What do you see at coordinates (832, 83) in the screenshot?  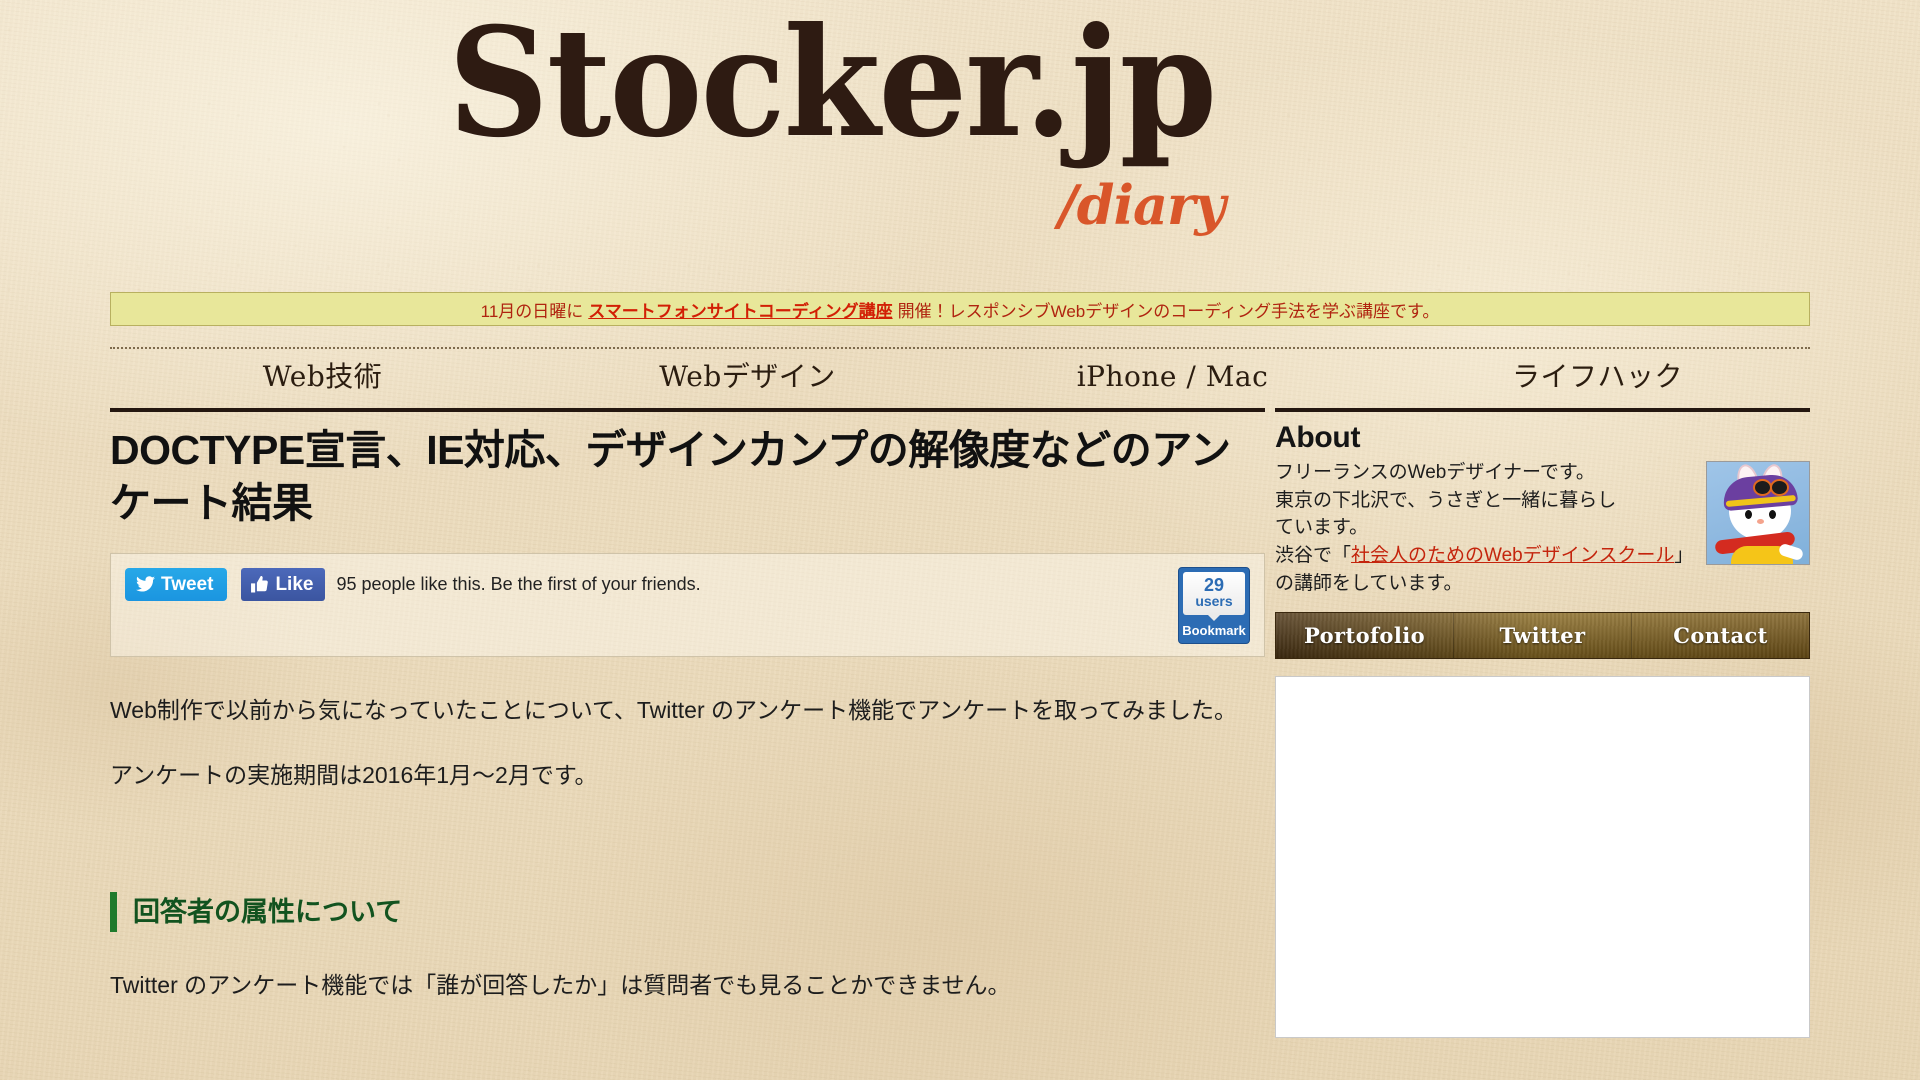 I see `site-logo: Stocker.jp` at bounding box center [832, 83].